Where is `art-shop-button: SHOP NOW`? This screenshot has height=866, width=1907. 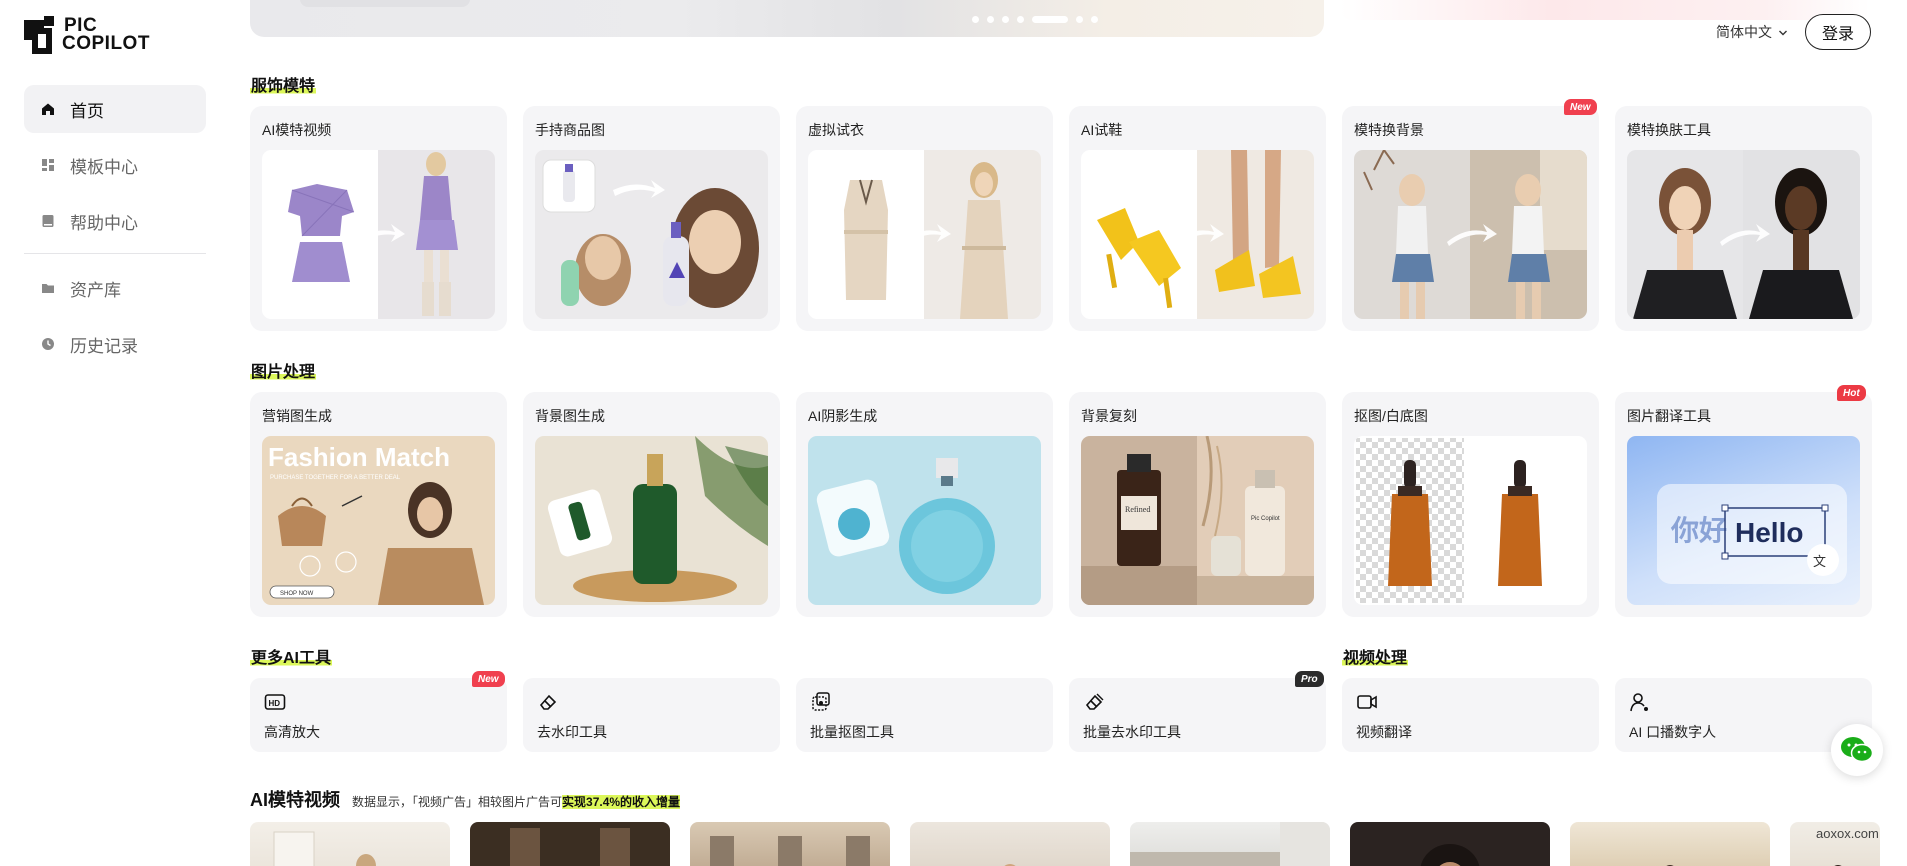 art-shop-button: SHOP NOW is located at coordinates (297, 594).